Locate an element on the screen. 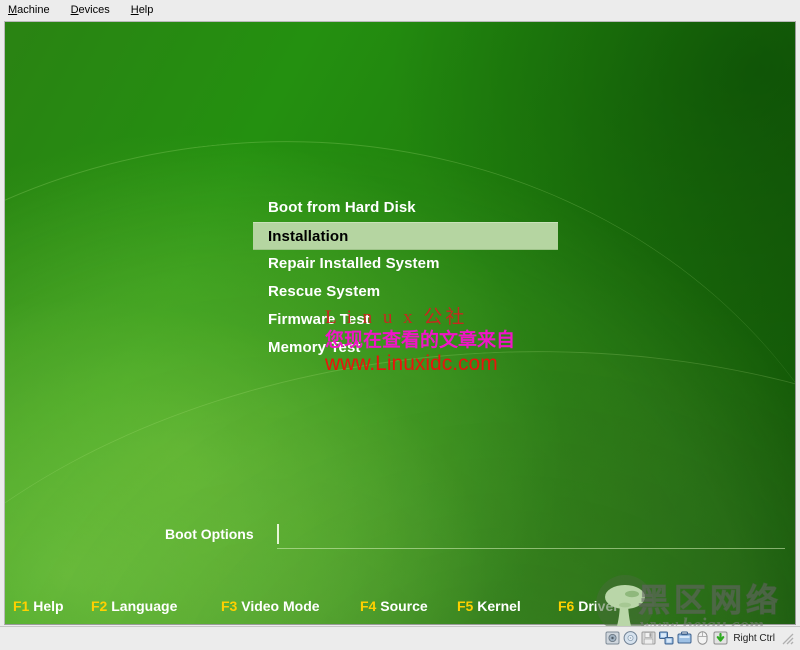 This screenshot has width=800, height=650. network-icon is located at coordinates (666, 638).